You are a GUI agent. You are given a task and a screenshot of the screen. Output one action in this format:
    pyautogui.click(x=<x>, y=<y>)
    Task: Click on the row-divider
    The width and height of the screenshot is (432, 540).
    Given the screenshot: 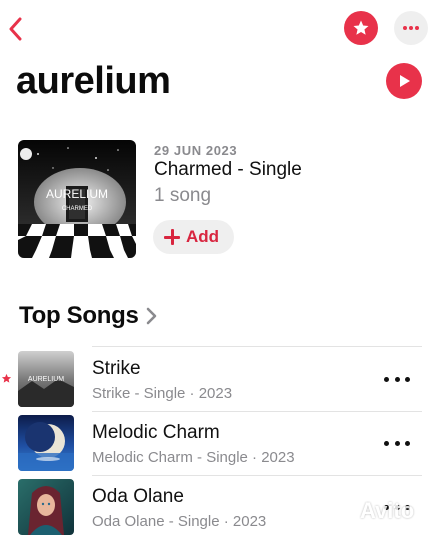 What is the action you would take?
    pyautogui.click(x=257, y=346)
    